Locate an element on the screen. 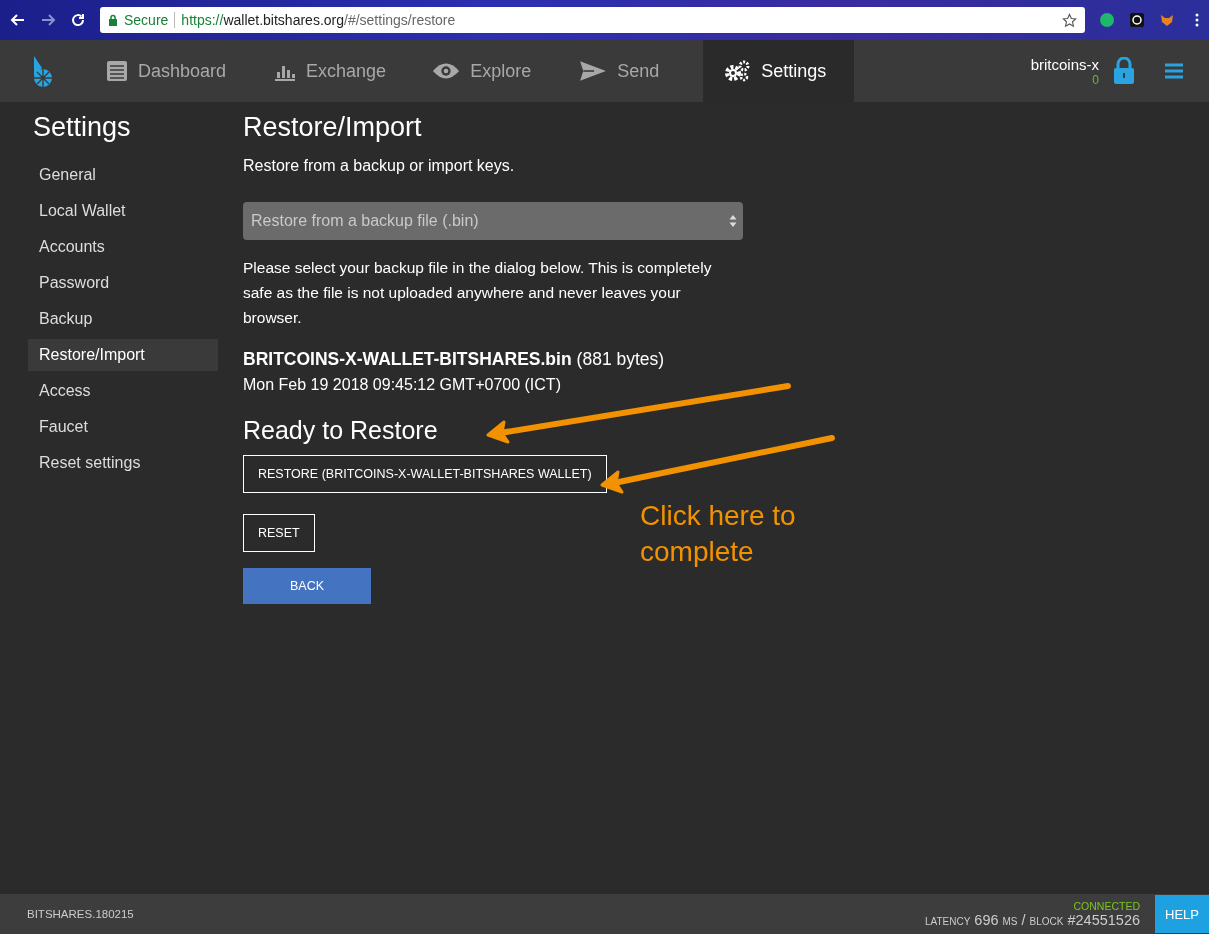 The width and height of the screenshot is (1209, 934). sidebar-title: Settings is located at coordinates (82, 127).